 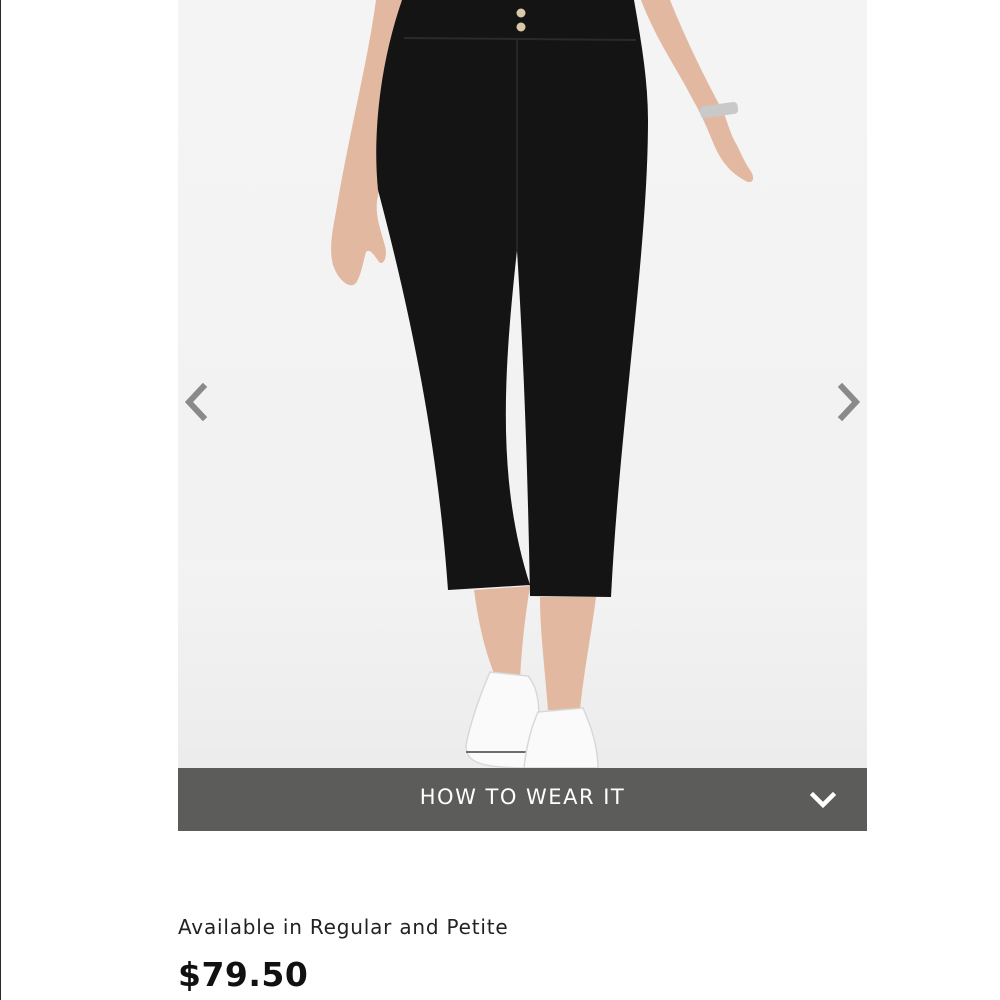 I want to click on right-sneaker, so click(x=561, y=737).